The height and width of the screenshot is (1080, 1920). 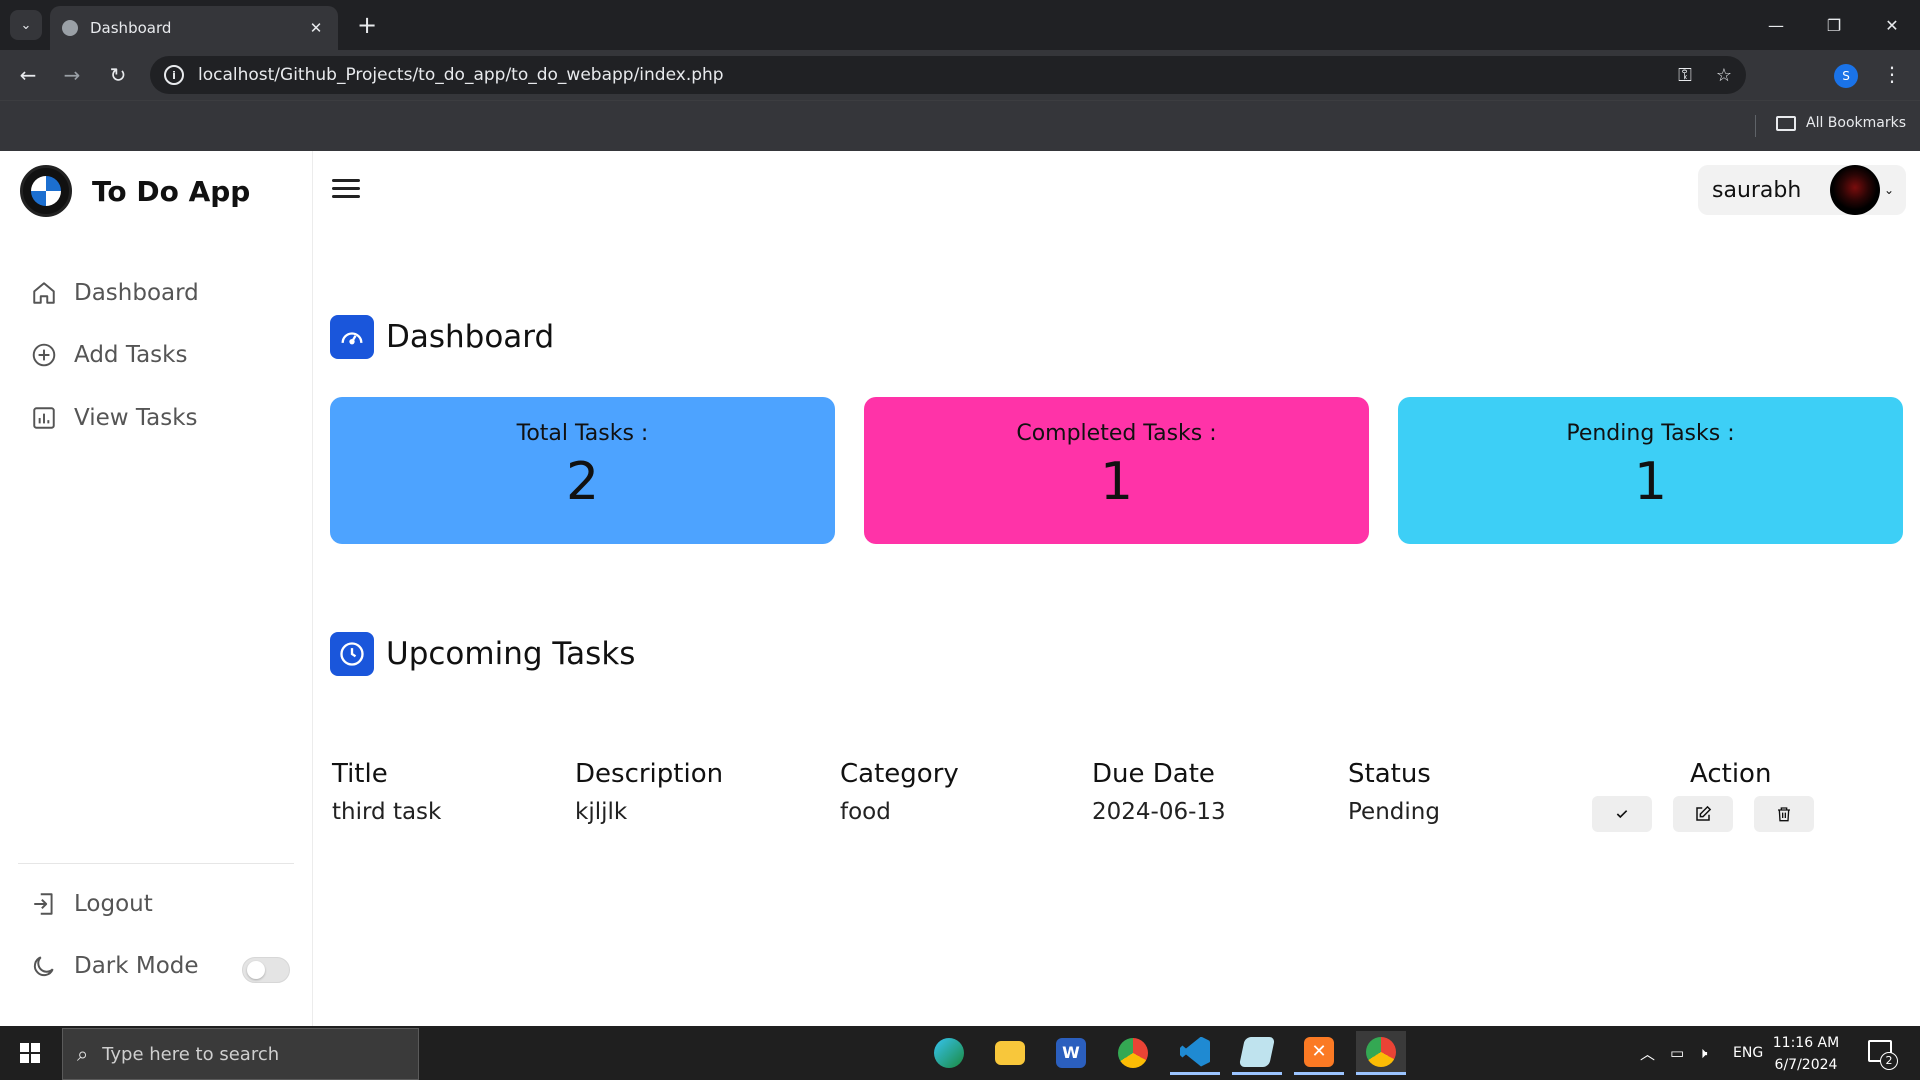 What do you see at coordinates (352, 654) in the screenshot?
I see `clock-icon` at bounding box center [352, 654].